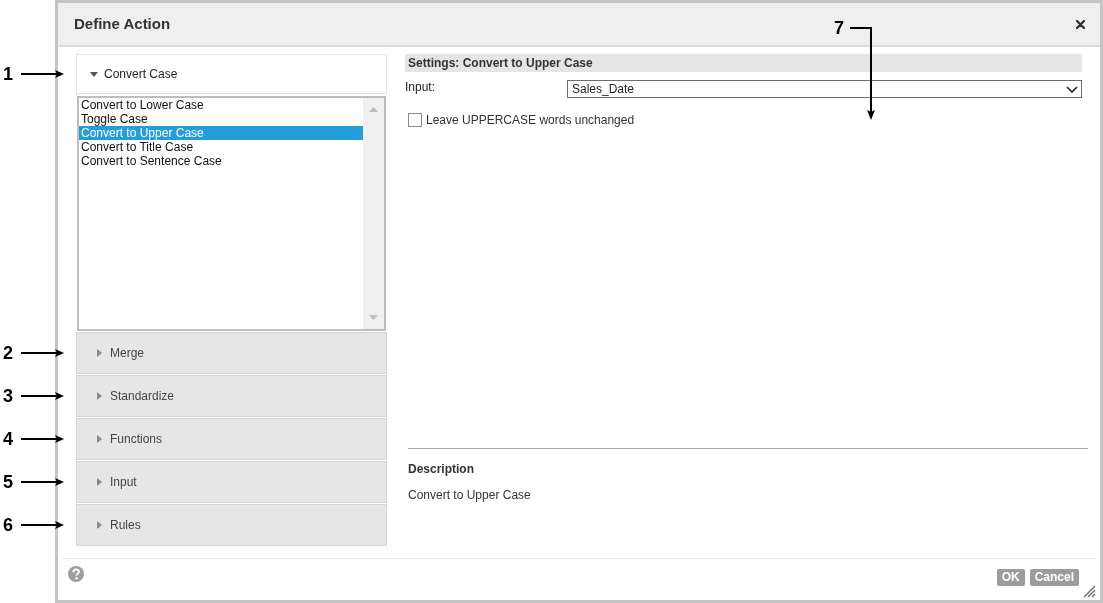 The image size is (1103, 603). Describe the element at coordinates (421, 87) in the screenshot. I see `input-label: Input:` at that location.